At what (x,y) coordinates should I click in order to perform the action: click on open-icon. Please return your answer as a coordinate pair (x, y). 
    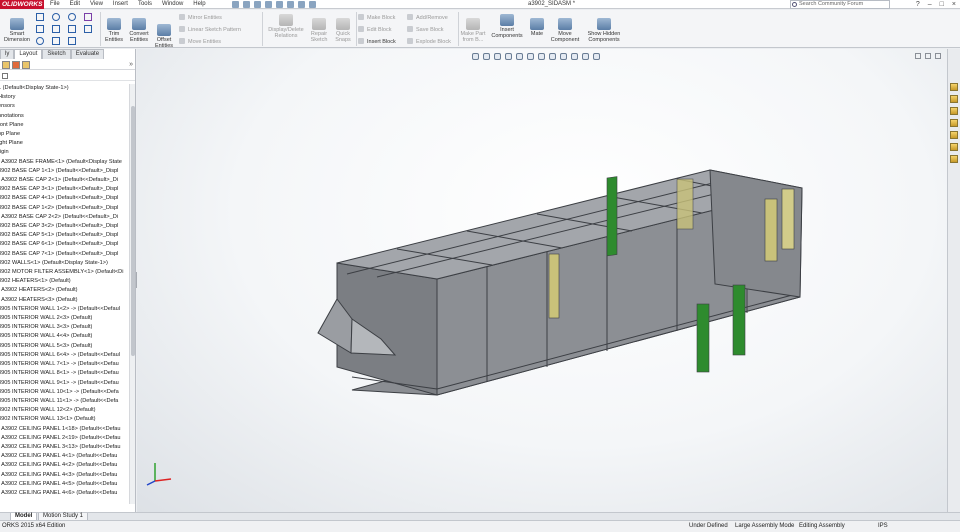
    Looking at the image, I should click on (246, 4).